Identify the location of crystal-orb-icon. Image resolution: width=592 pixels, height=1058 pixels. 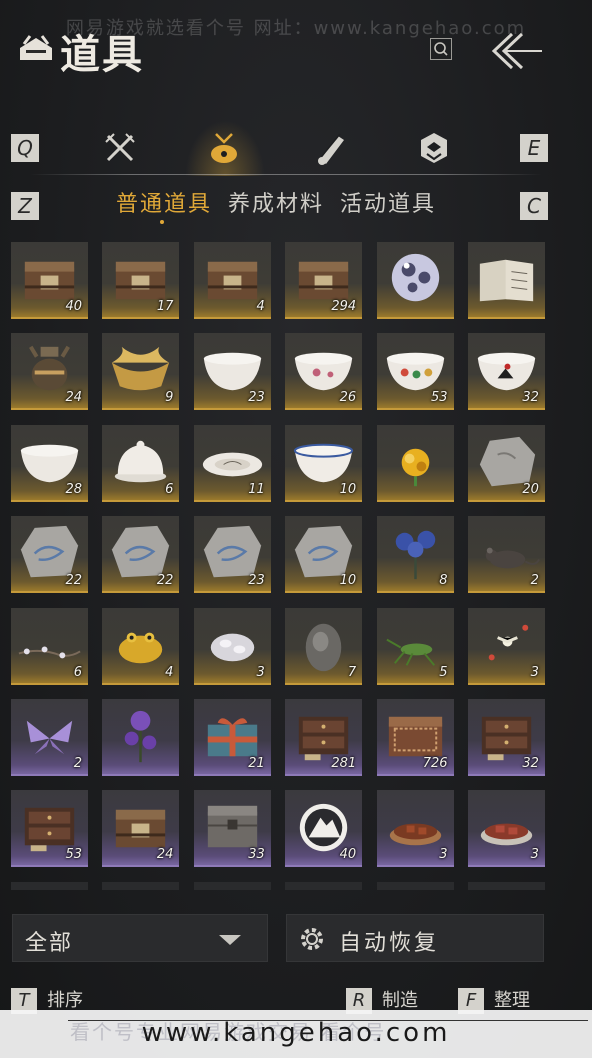
(415, 277).